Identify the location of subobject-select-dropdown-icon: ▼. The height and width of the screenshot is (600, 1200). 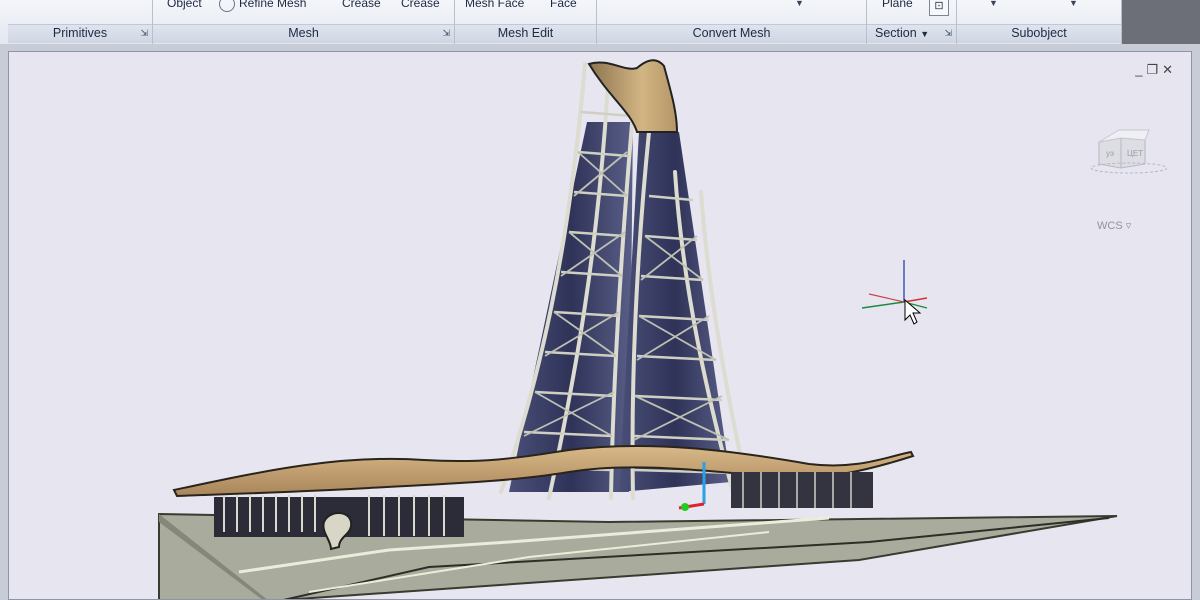
(1073, 4).